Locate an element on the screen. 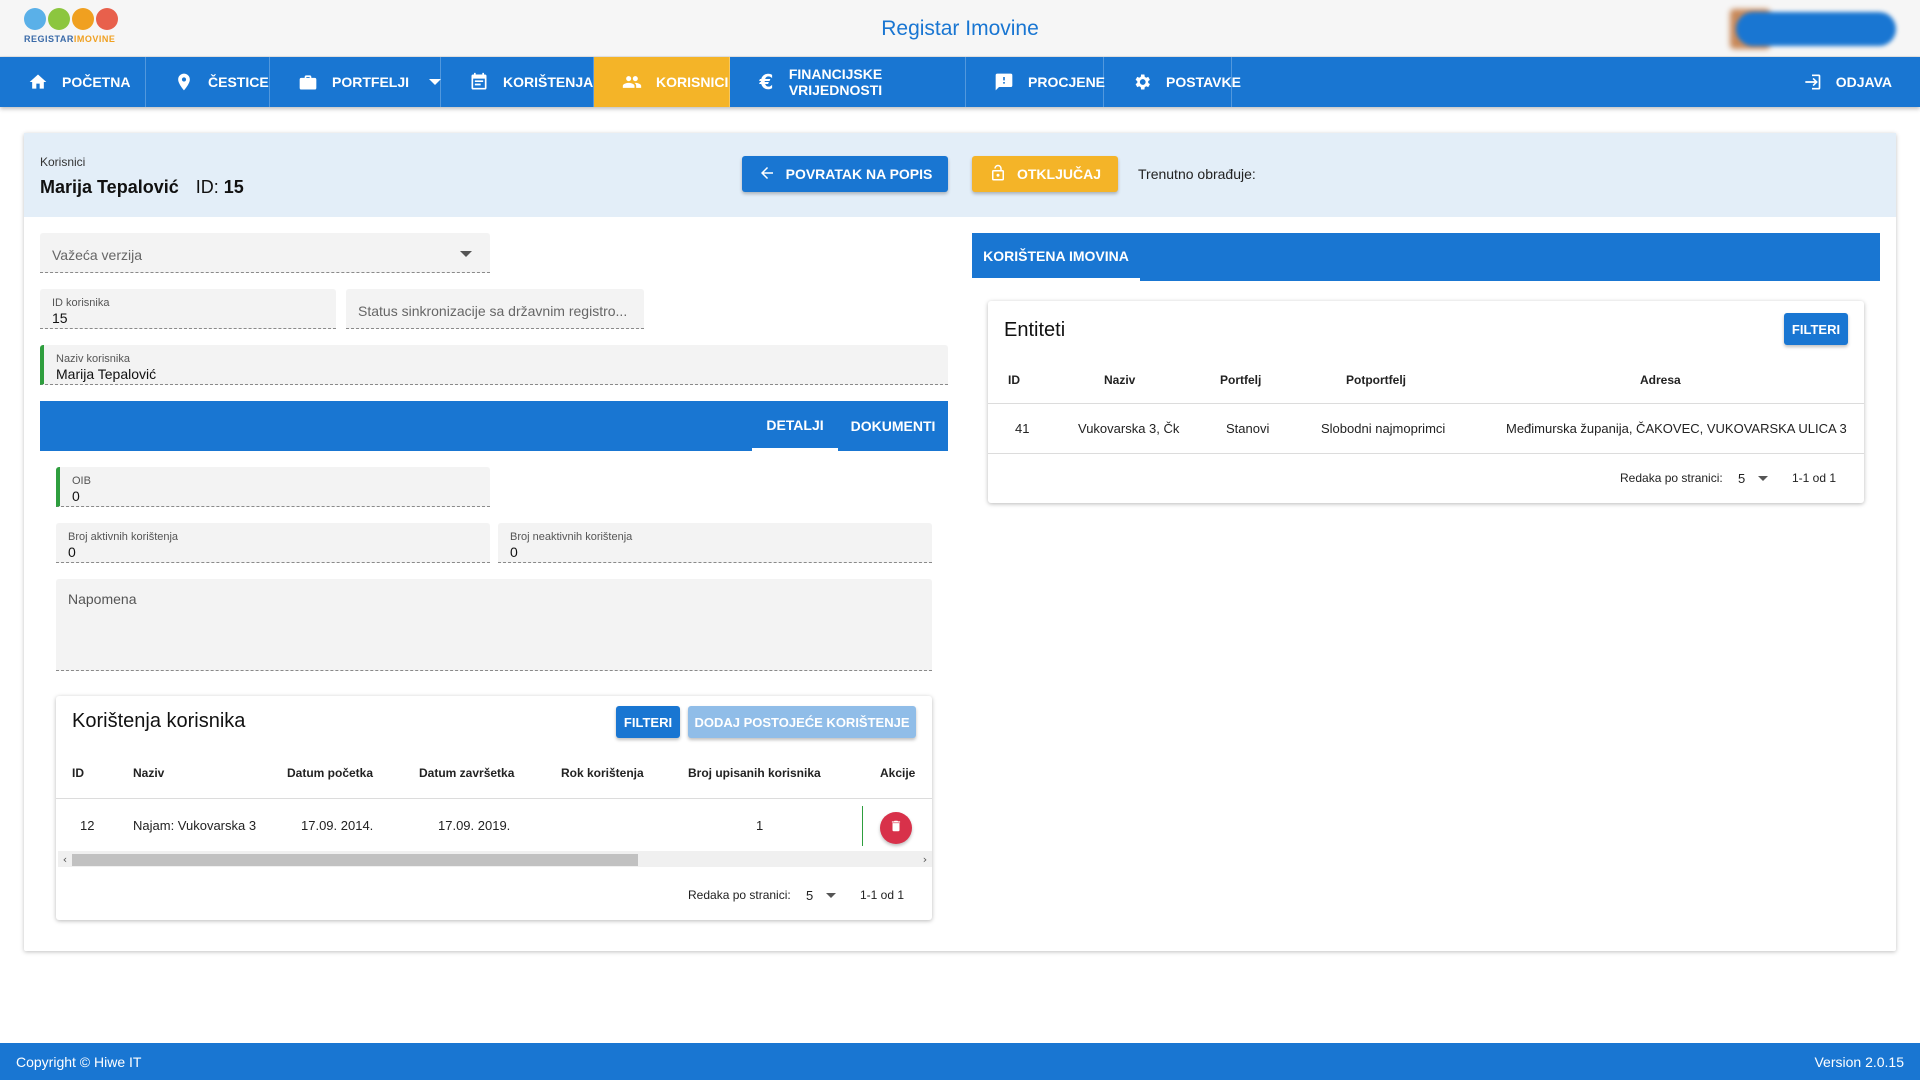 The width and height of the screenshot is (1920, 1080). active-uses-value: 0 is located at coordinates (72, 552).